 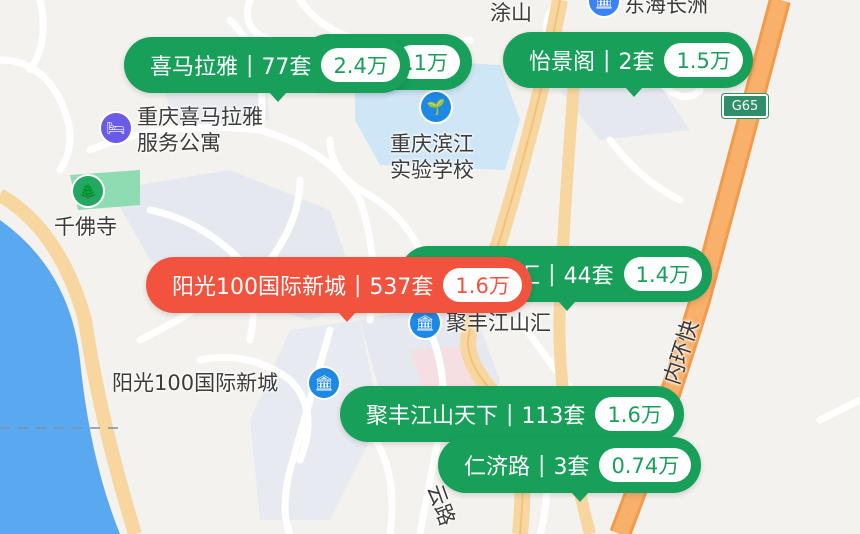 What do you see at coordinates (200, 130) in the screenshot?
I see `place-label-himalaya-apartment: 重庆喜马拉雅 服务公寓` at bounding box center [200, 130].